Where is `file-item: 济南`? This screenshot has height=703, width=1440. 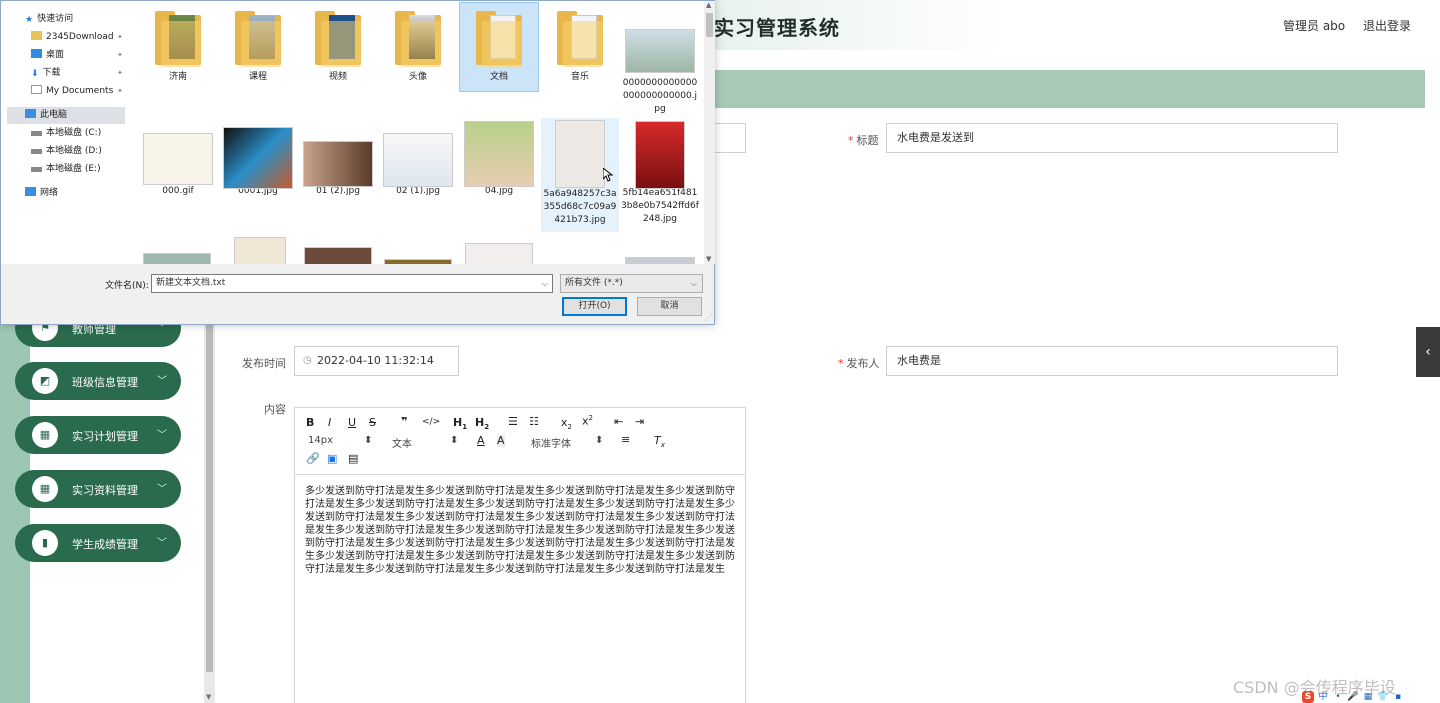
file-item: 济南 is located at coordinates (178, 48).